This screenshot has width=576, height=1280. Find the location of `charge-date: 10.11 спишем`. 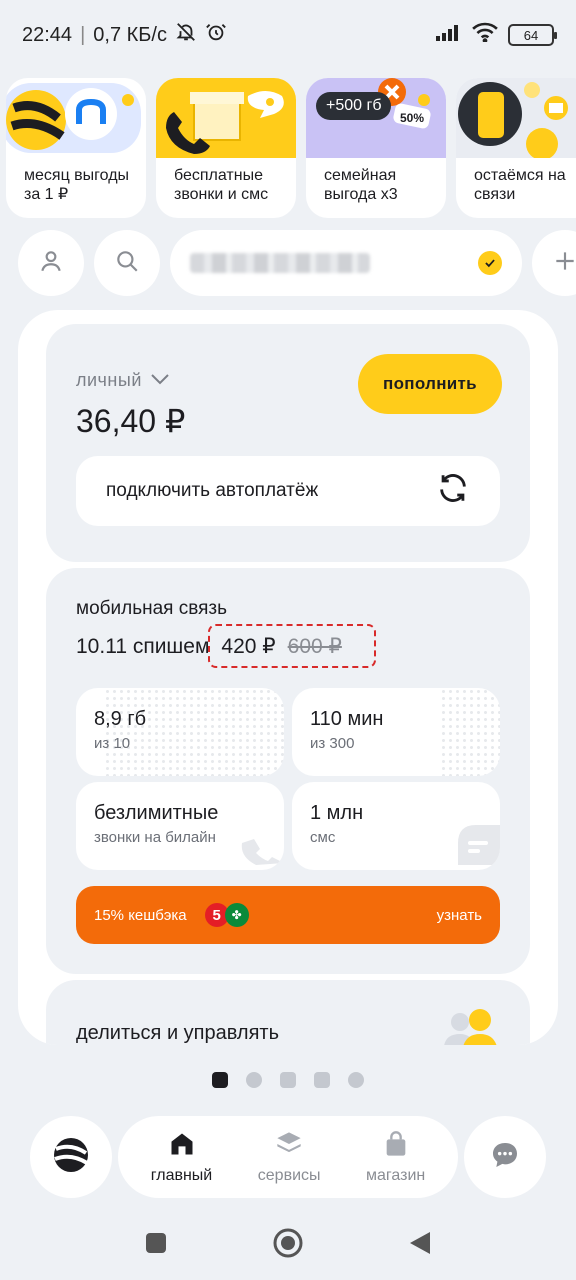

charge-date: 10.11 спишем is located at coordinates (143, 646).